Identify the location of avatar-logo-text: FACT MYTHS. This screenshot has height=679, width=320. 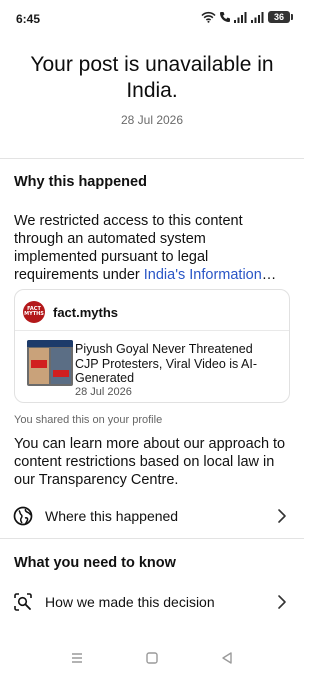
(34, 311).